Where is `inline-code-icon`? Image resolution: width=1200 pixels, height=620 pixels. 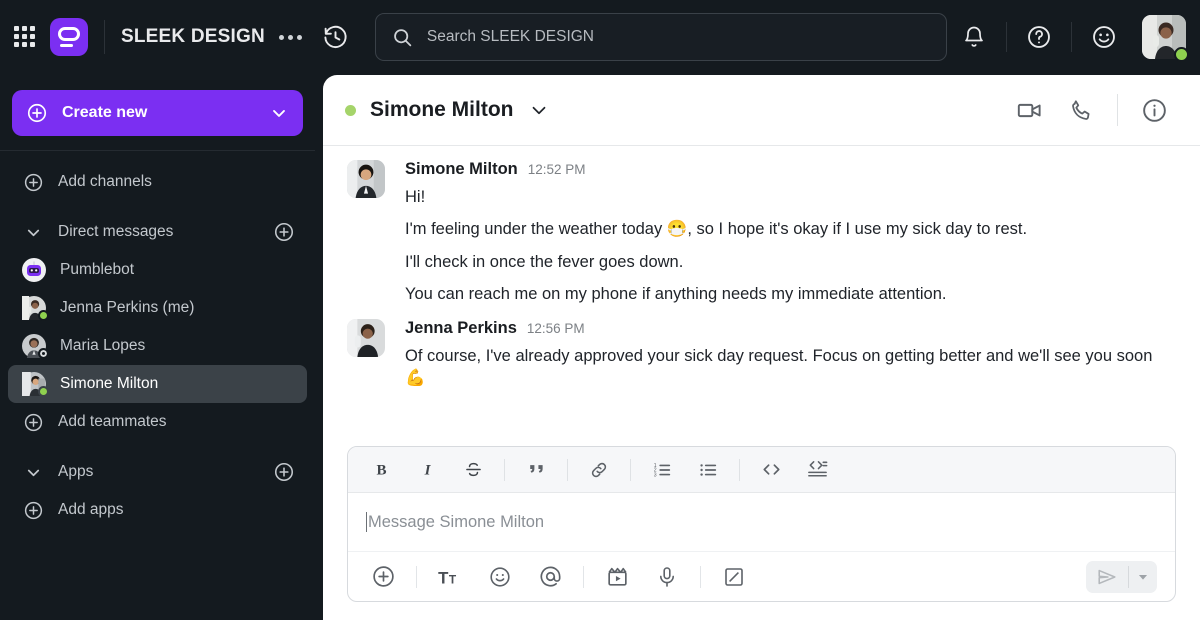
inline-code-icon is located at coordinates (771, 470).